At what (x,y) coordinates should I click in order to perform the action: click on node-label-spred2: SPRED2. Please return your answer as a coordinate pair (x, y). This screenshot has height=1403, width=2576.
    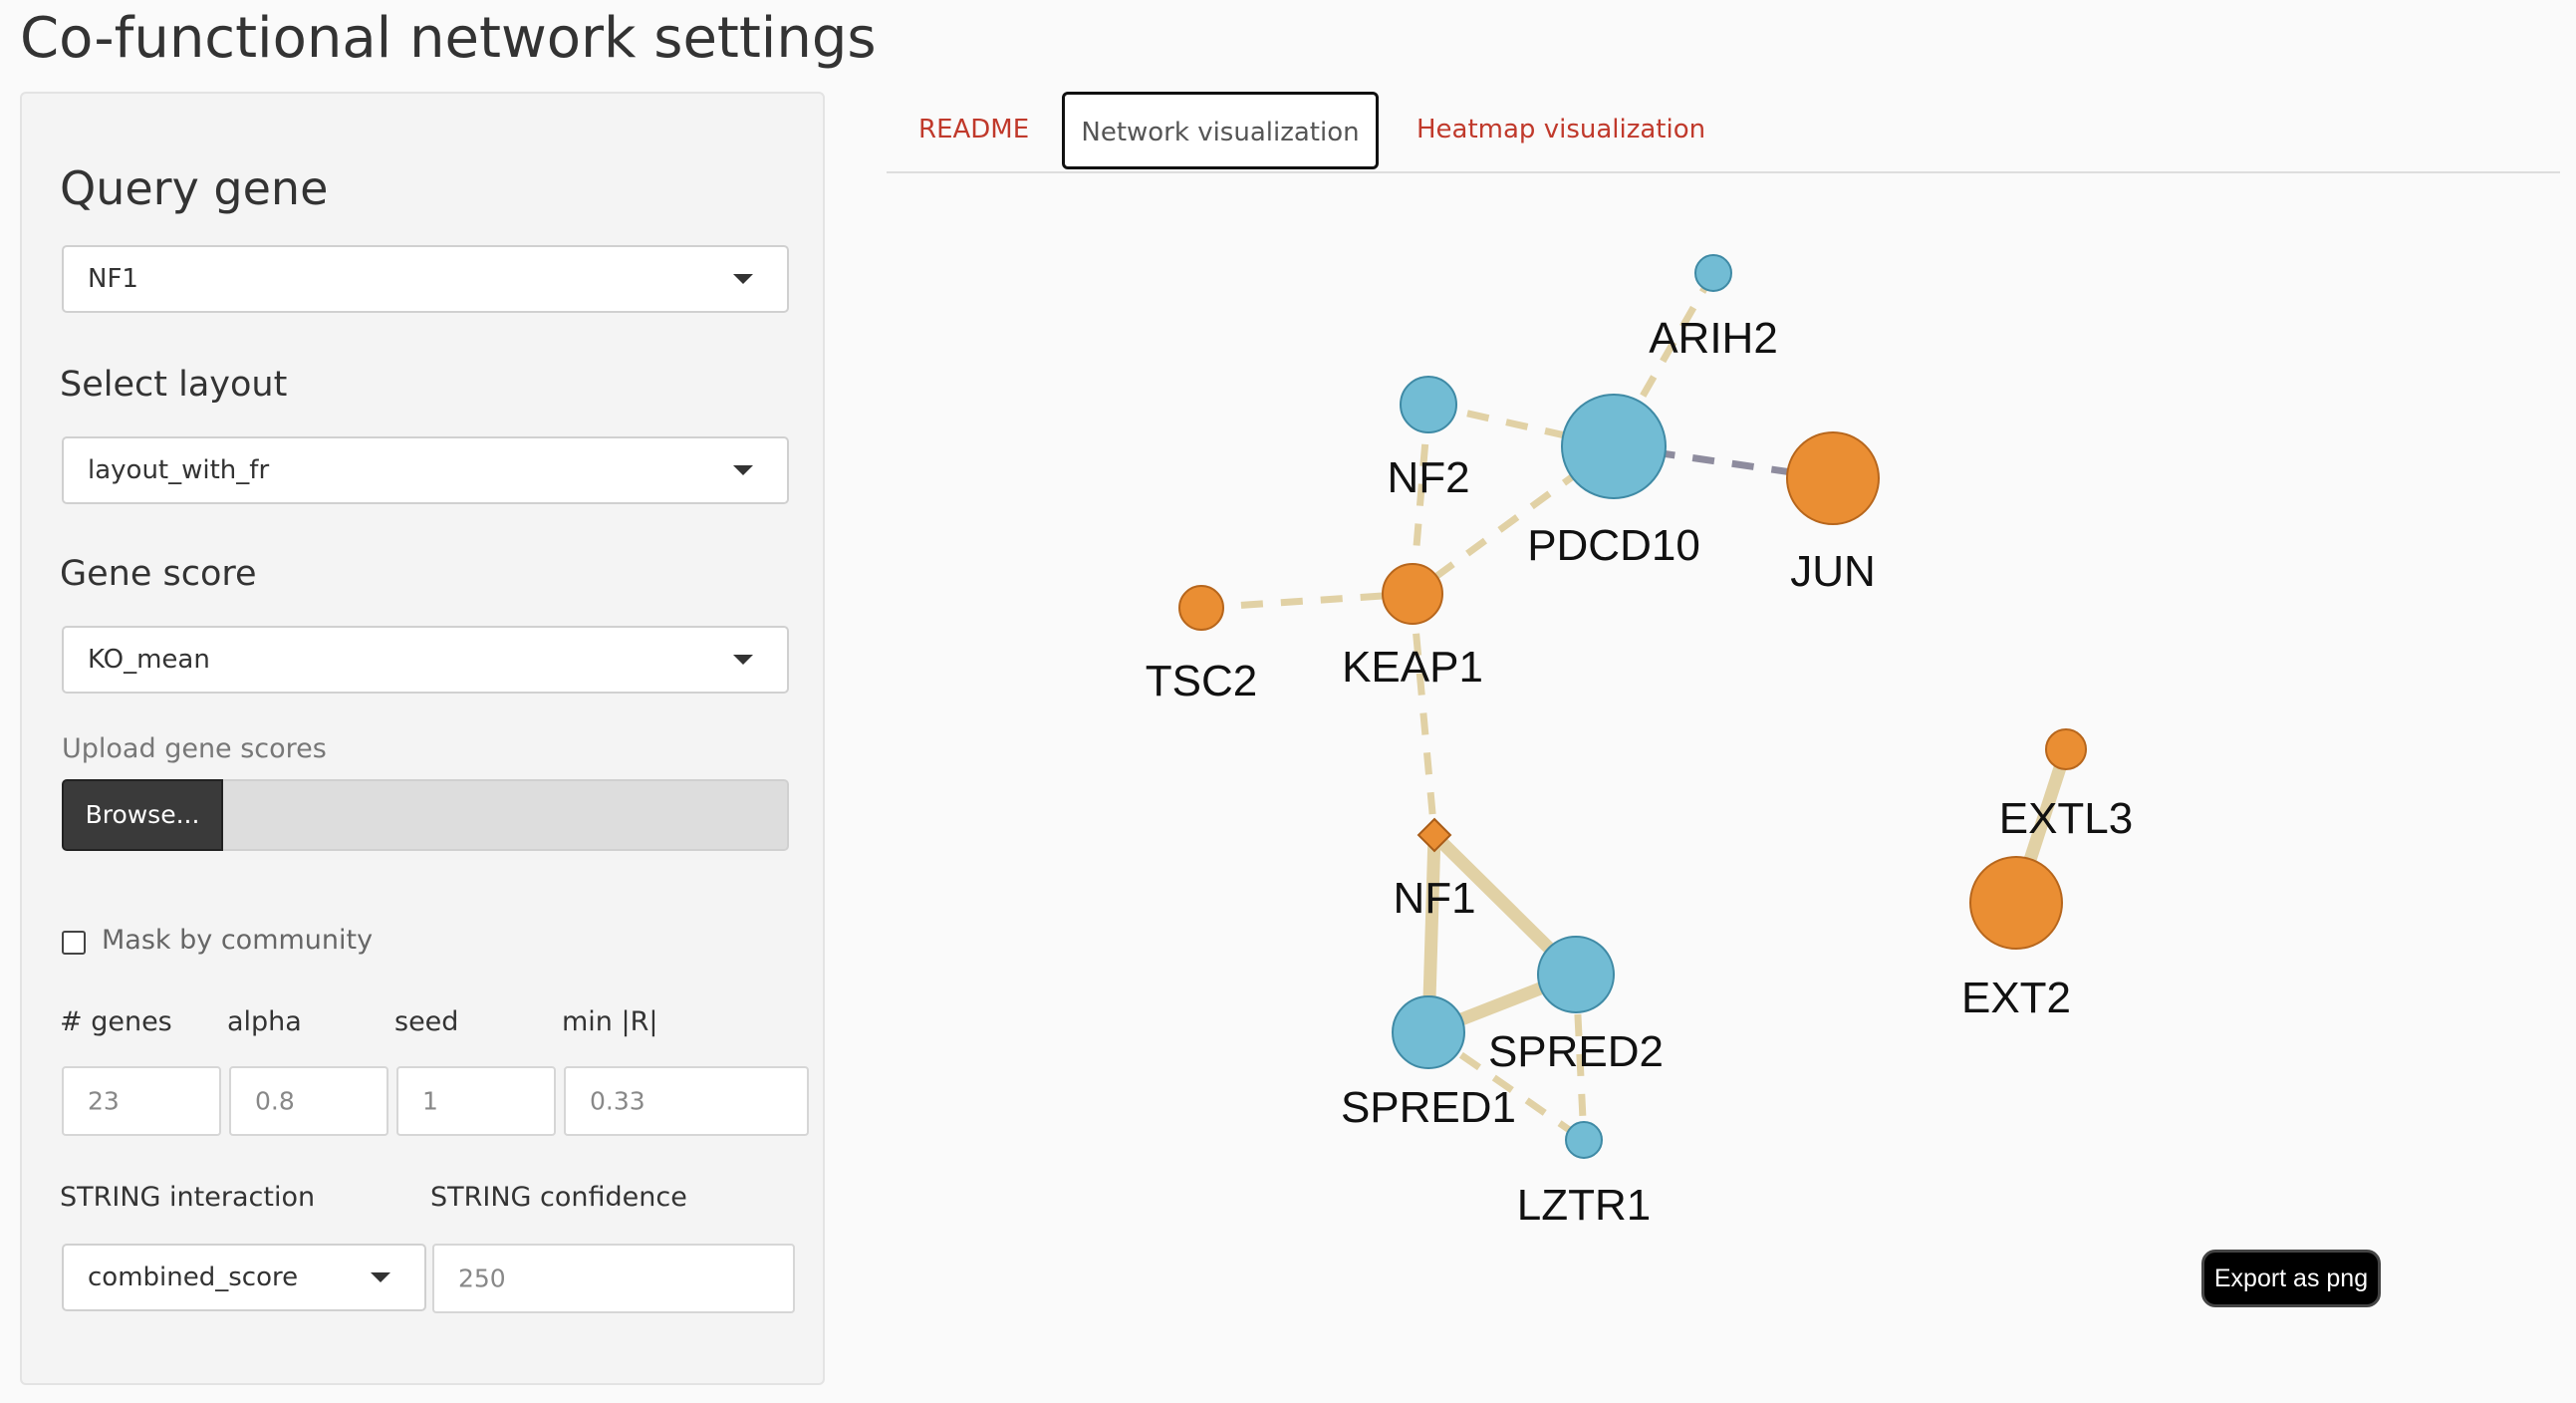
    Looking at the image, I should click on (1576, 1051).